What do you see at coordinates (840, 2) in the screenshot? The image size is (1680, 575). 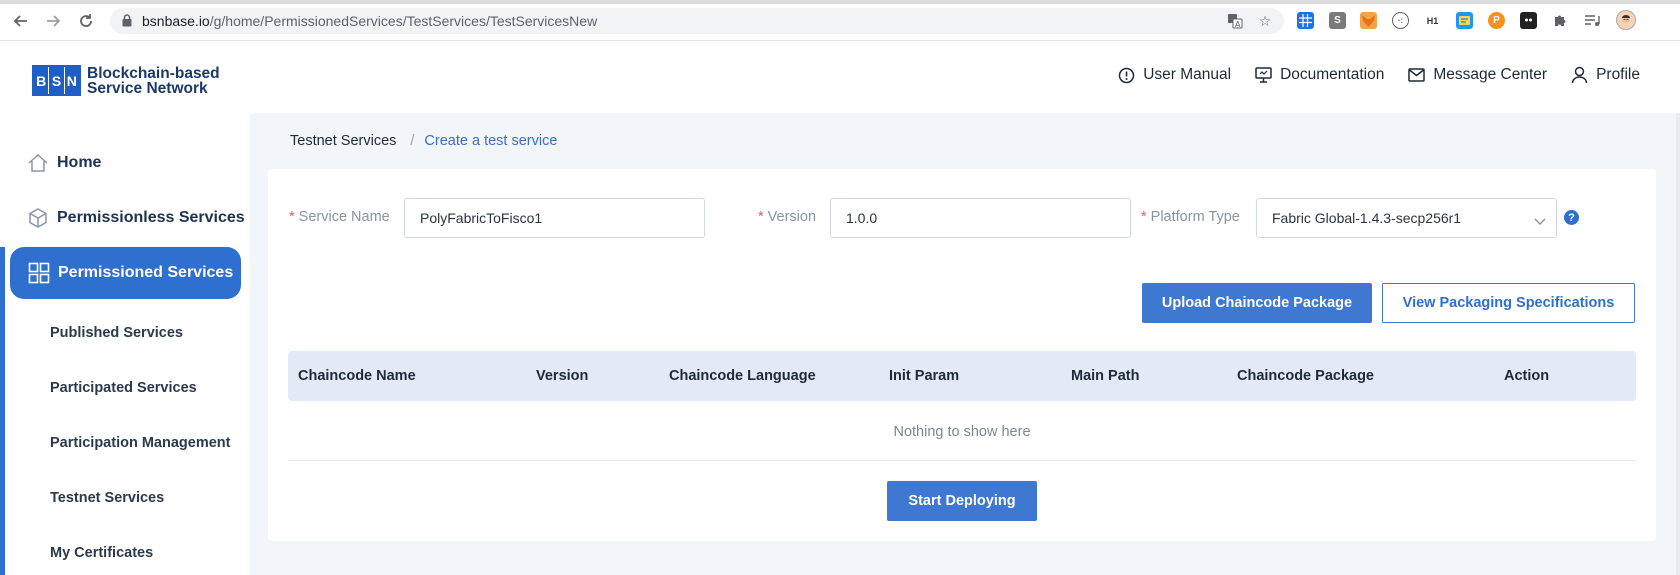 I see `tab-strip-edge` at bounding box center [840, 2].